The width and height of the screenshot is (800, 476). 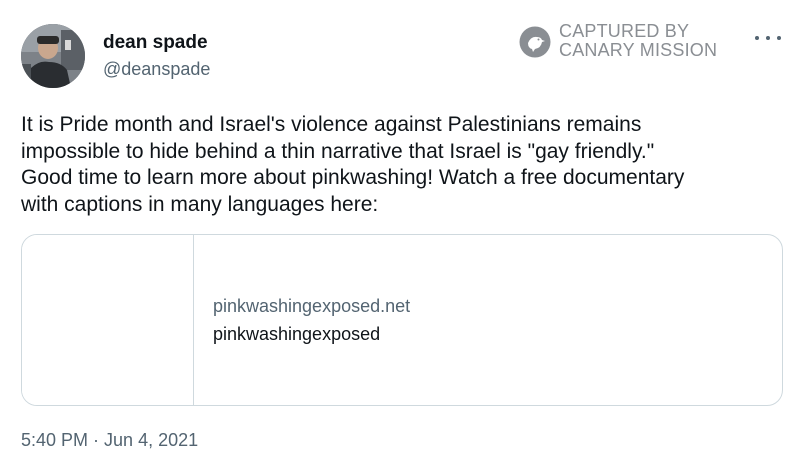 I want to click on watermark-line-1: CAPTURED BY, so click(x=624, y=31).